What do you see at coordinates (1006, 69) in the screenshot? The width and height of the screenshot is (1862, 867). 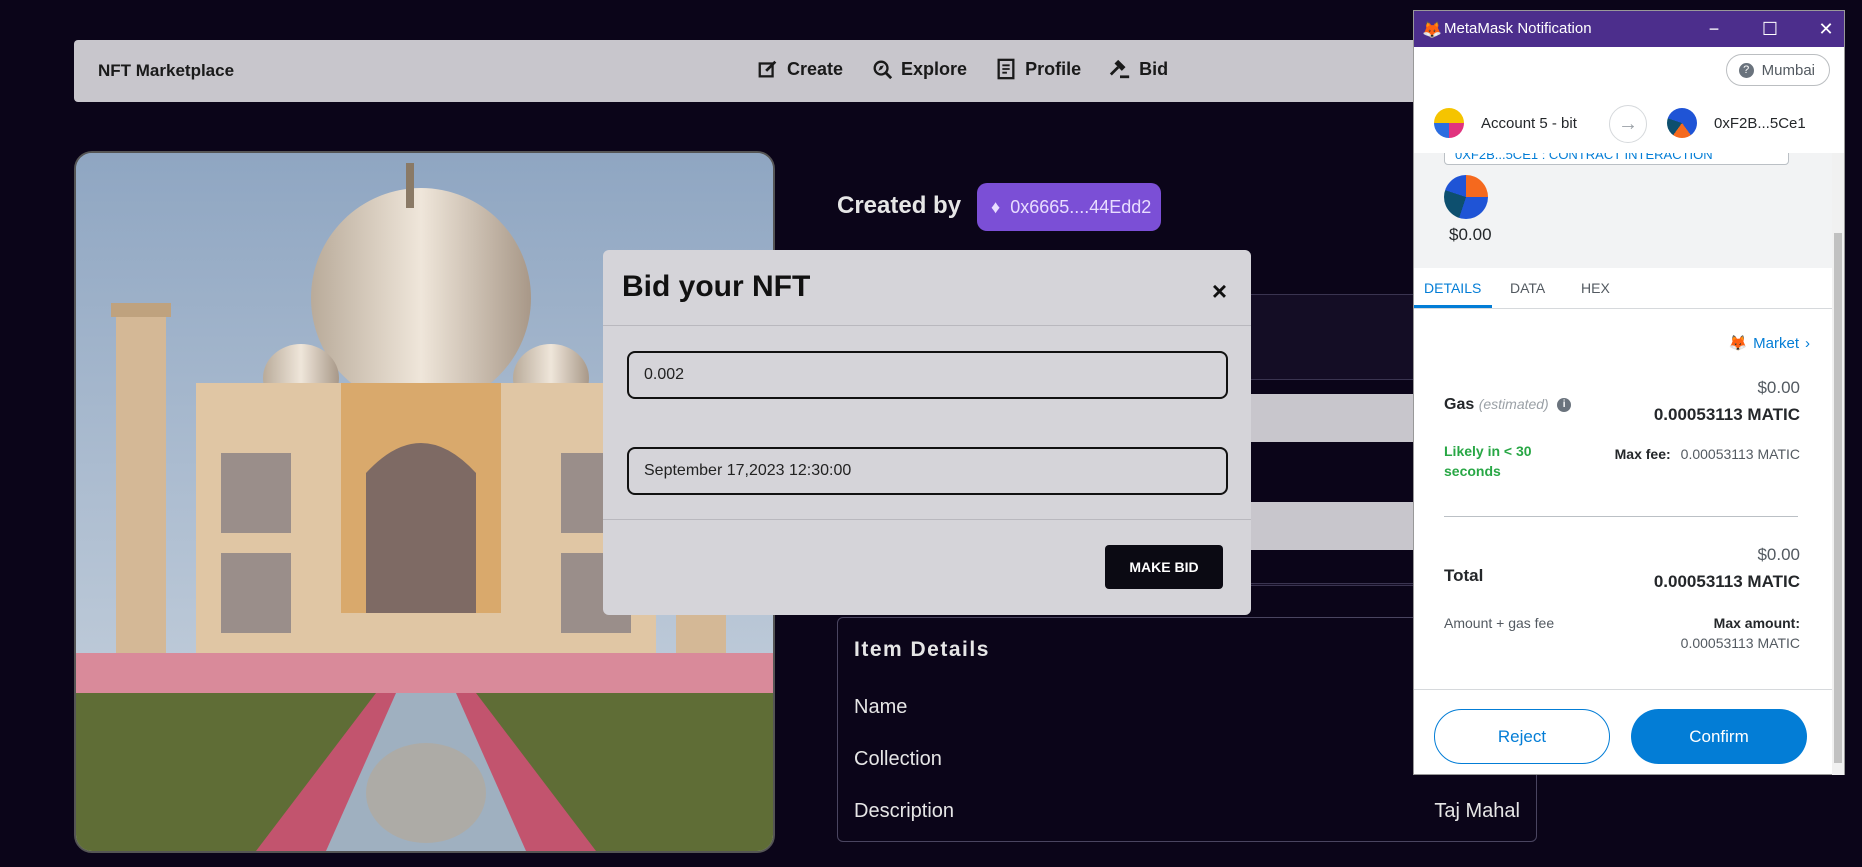 I see `profile-icon` at bounding box center [1006, 69].